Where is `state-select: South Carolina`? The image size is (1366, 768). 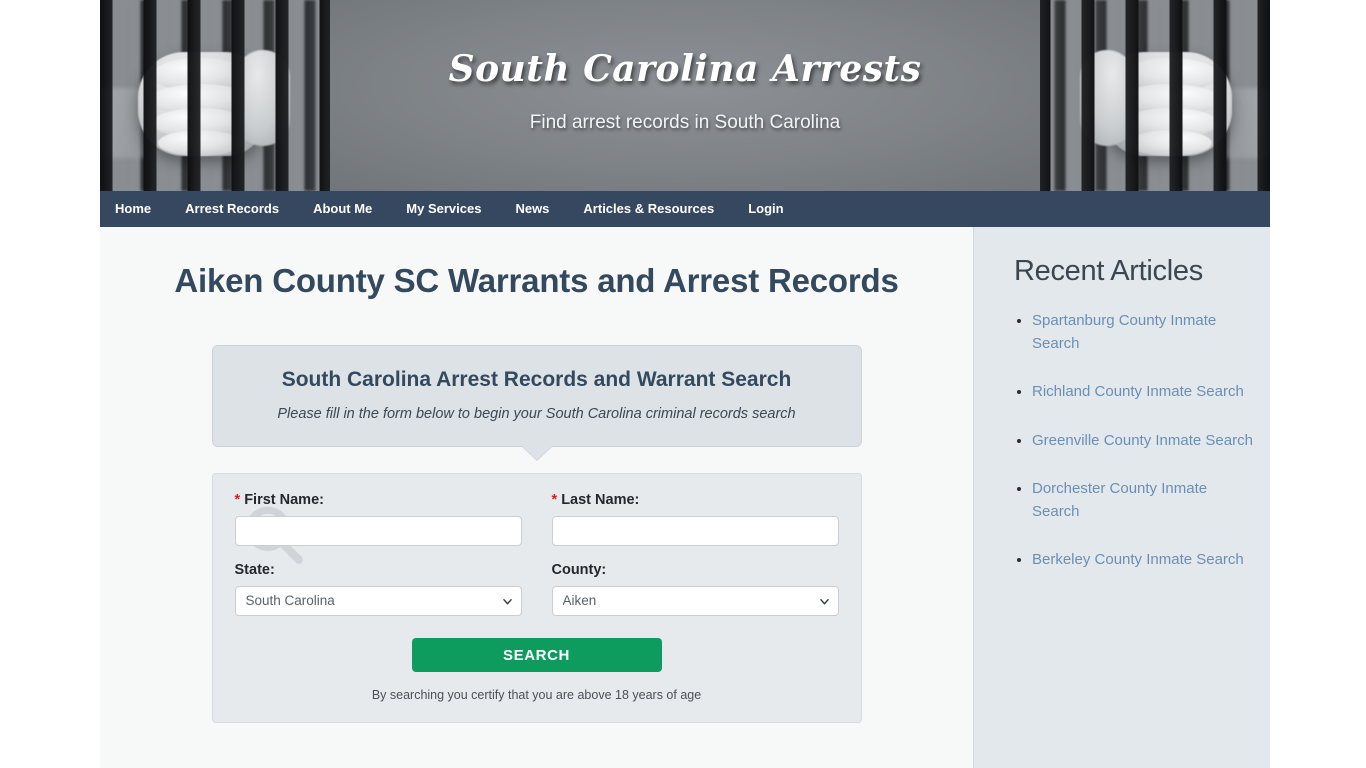
state-select: South Carolina is located at coordinates (378, 600).